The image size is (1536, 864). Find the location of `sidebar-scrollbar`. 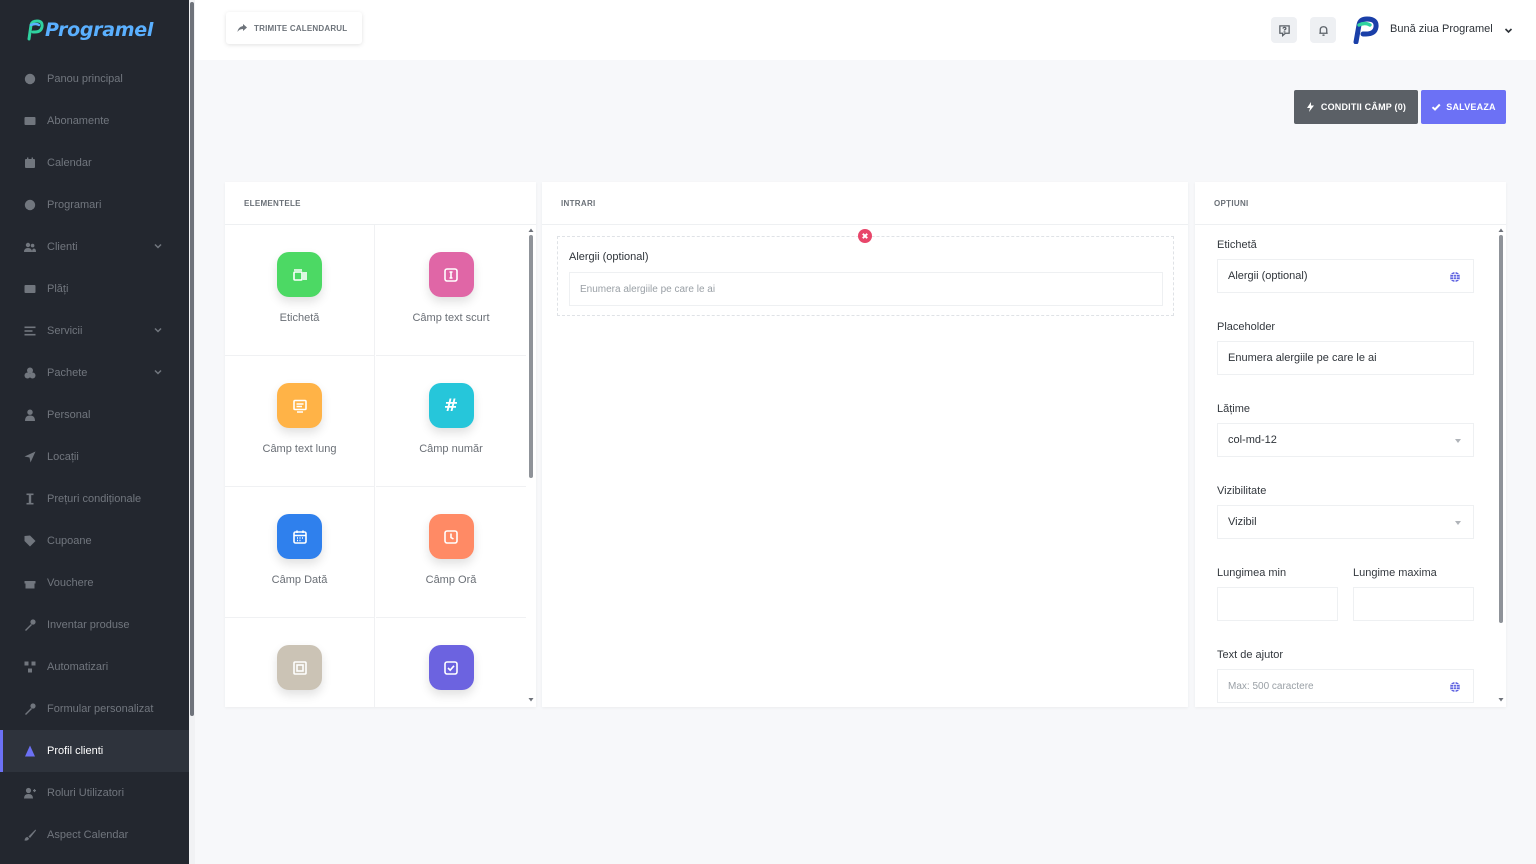

sidebar-scrollbar is located at coordinates (192, 432).